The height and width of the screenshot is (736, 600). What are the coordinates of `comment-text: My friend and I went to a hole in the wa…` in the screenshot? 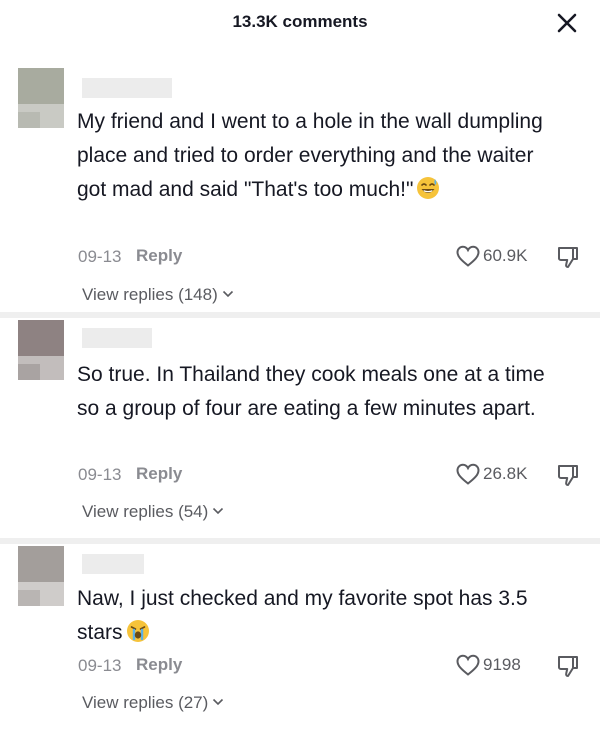 It's located at (312, 156).